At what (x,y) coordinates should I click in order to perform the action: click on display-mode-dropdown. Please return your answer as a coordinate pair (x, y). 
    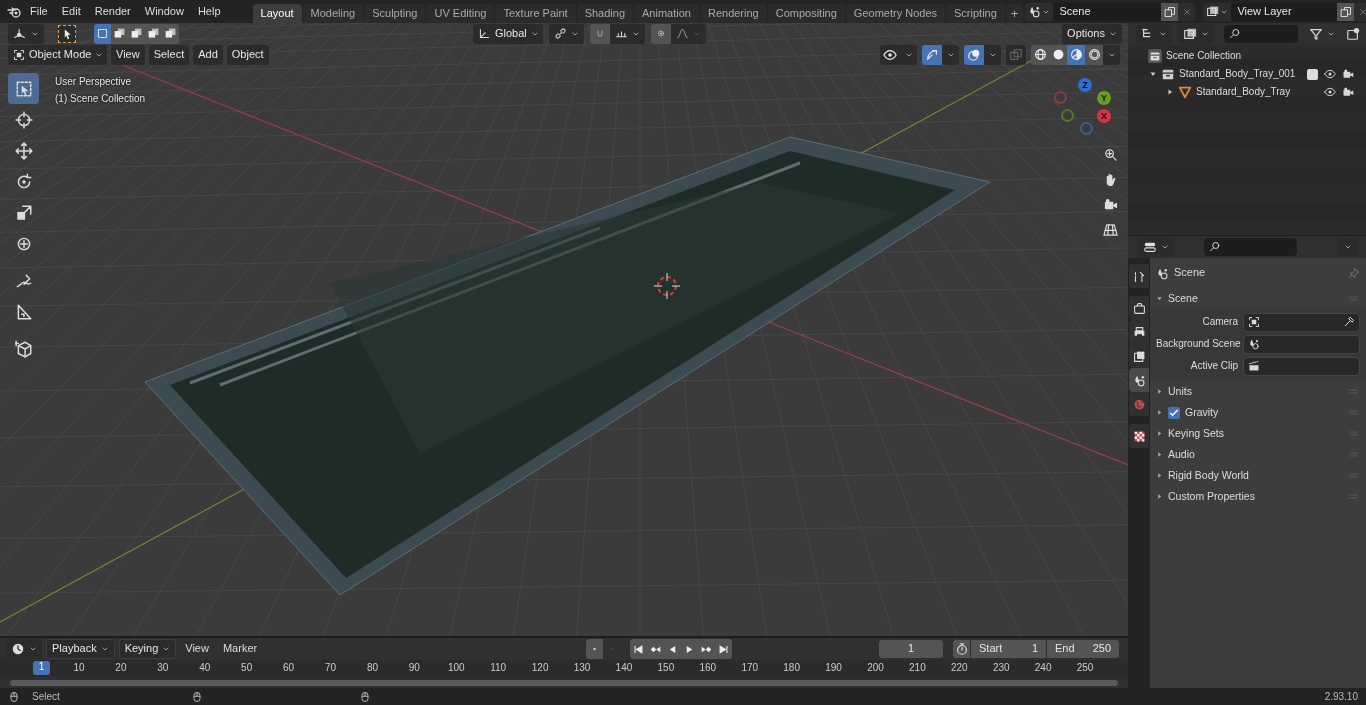
    Looking at the image, I should click on (1154, 34).